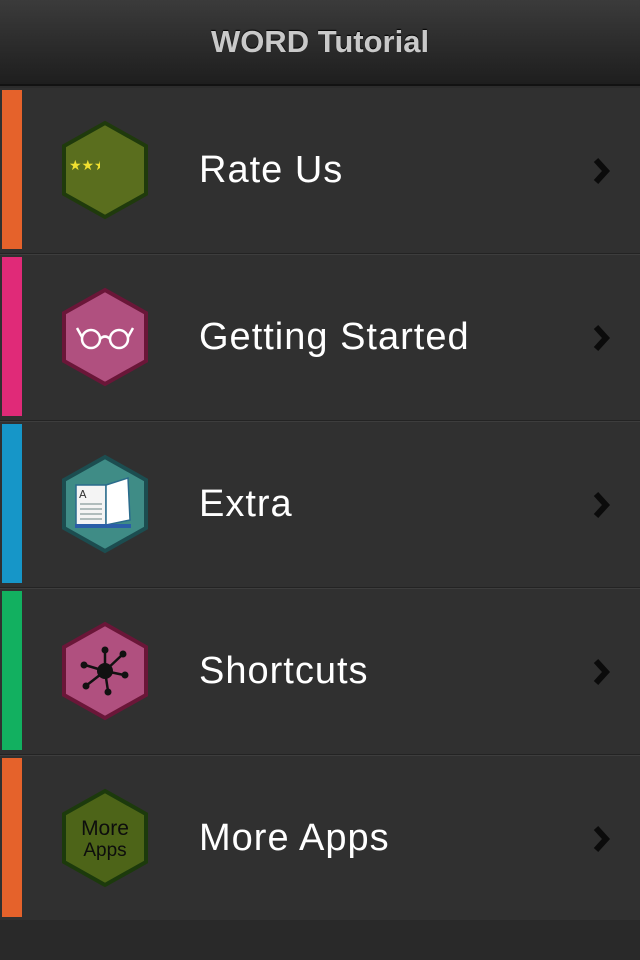  I want to click on menu-item-label: Extra, so click(246, 504).